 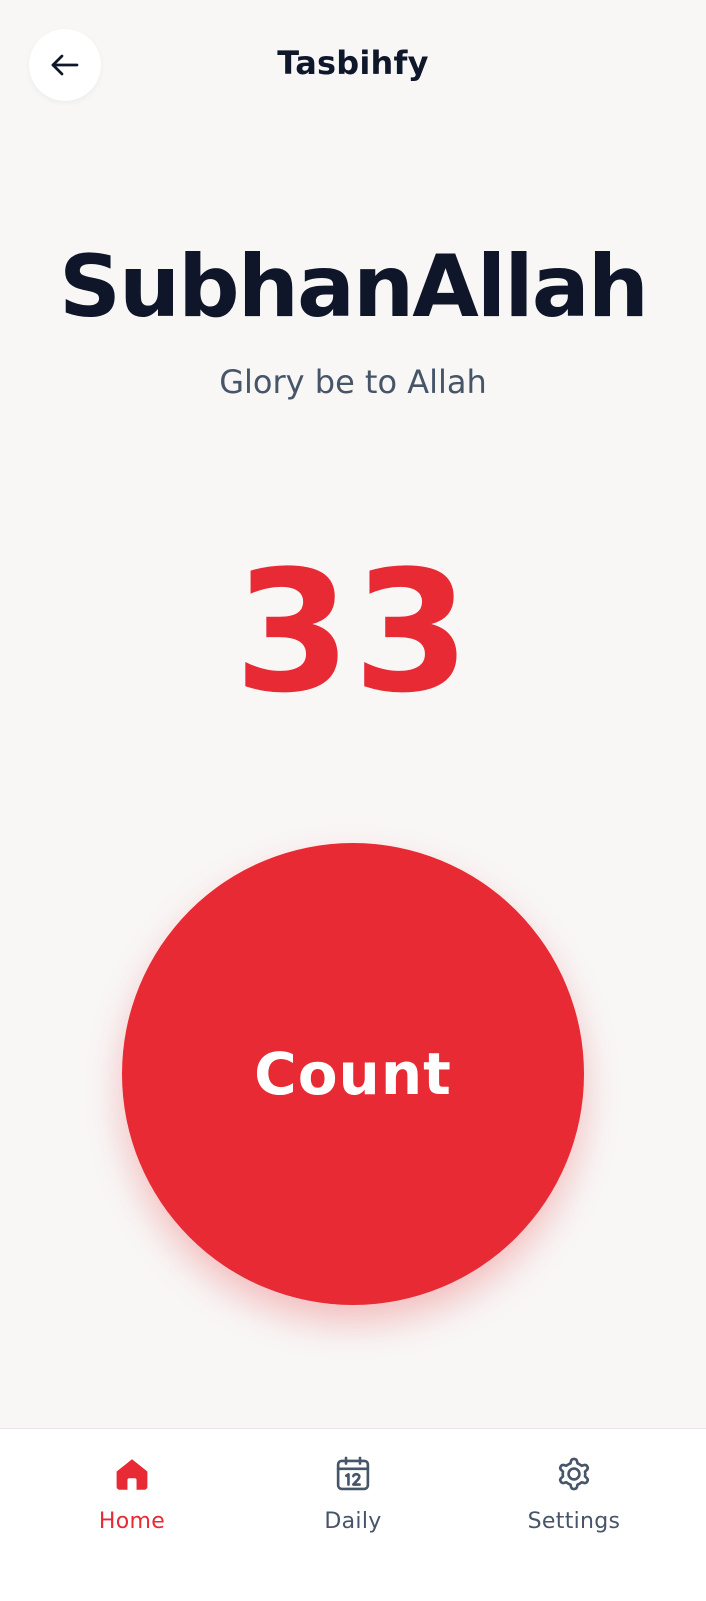 I want to click on counter-value: 33, so click(x=353, y=632).